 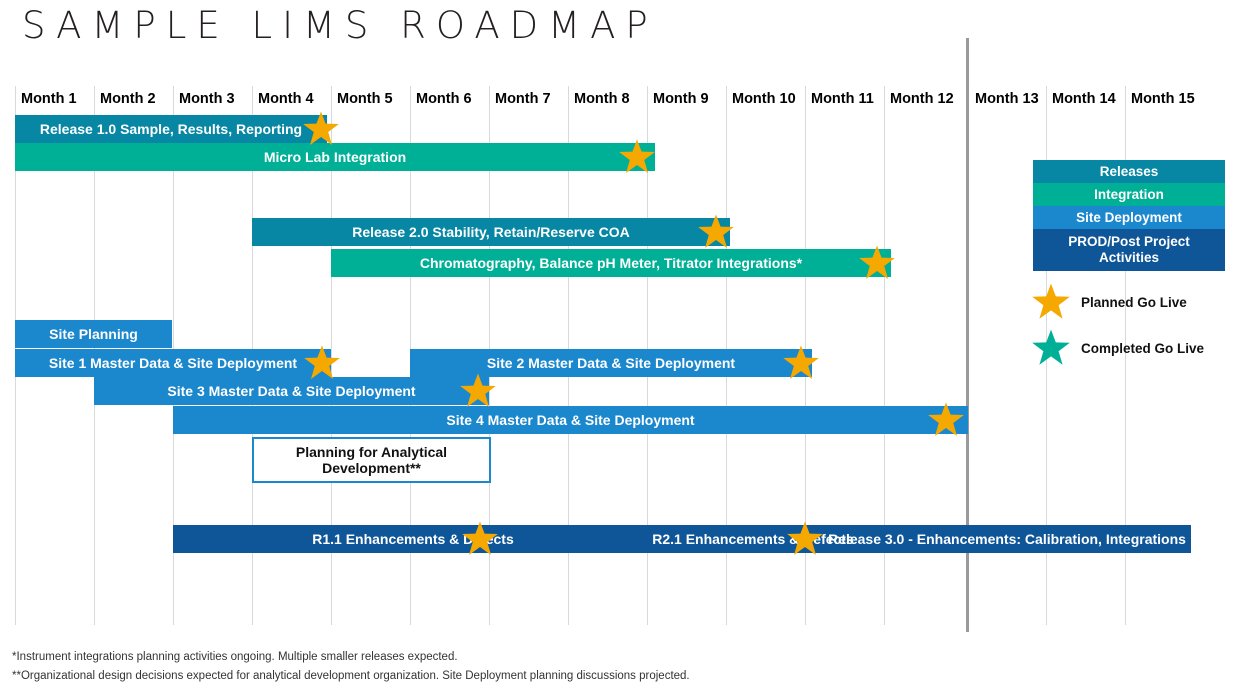 I want to click on bar-site-4-deployment: Site 4 Master Data & Site Deployment, so click(x=570, y=420).